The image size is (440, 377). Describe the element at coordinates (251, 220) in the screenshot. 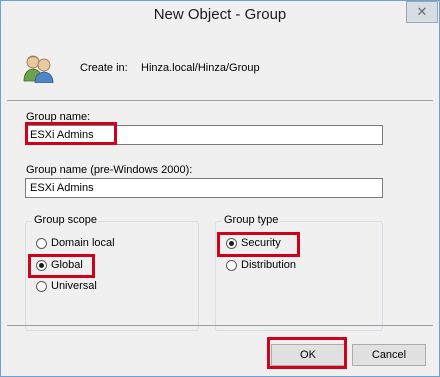

I see `group-type-title: Group type` at that location.